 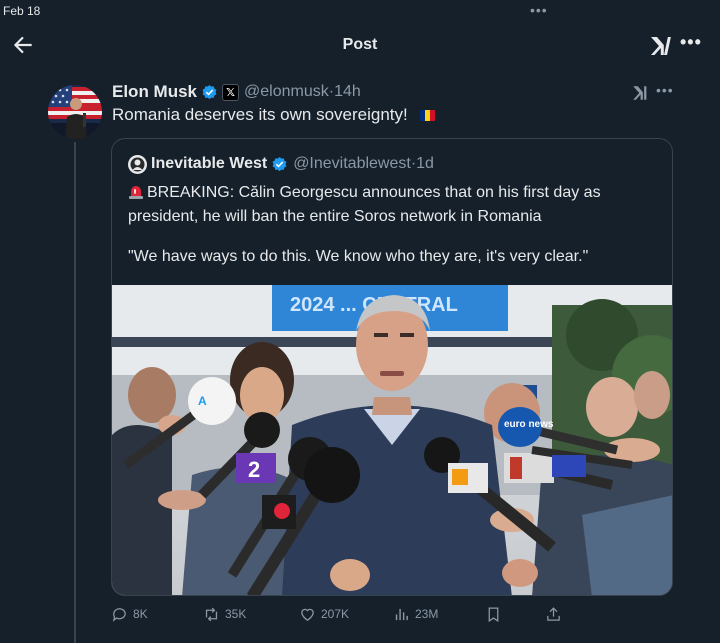 I want to click on romania-flag-icon, so click(x=427, y=115).